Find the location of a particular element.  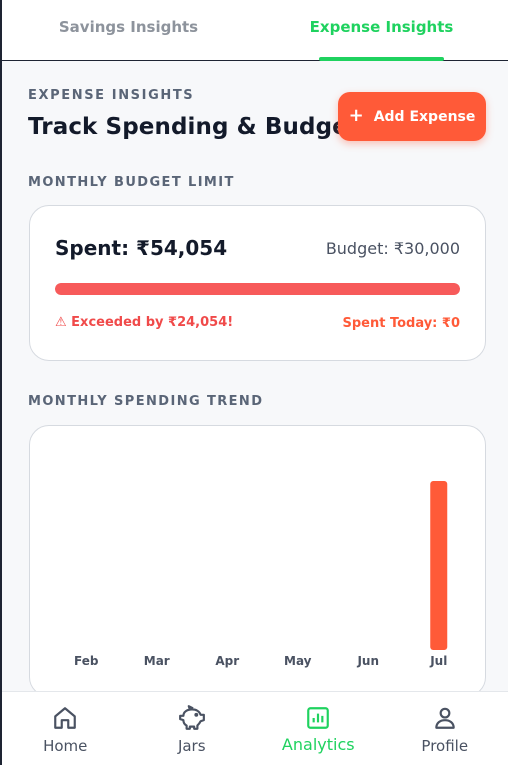

plus-icon: + is located at coordinates (356, 115).